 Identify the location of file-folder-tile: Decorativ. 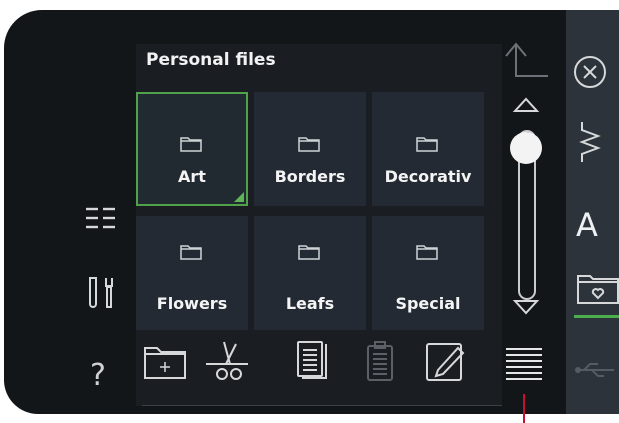
(428, 149).